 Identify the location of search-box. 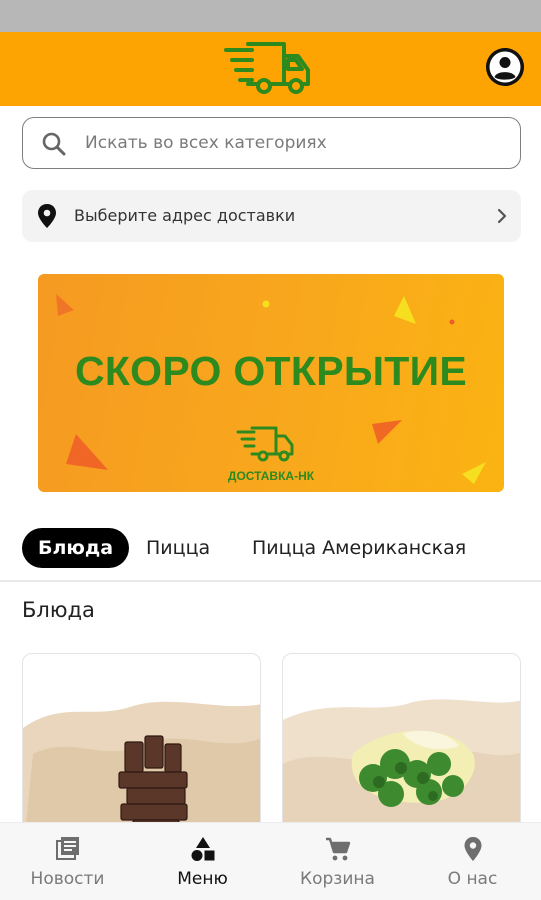
(271, 143).